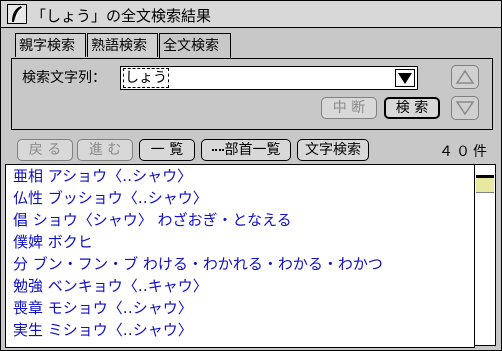 This screenshot has width=502, height=351. I want to click on search-string-label: 検索文字列：, so click(64, 78).